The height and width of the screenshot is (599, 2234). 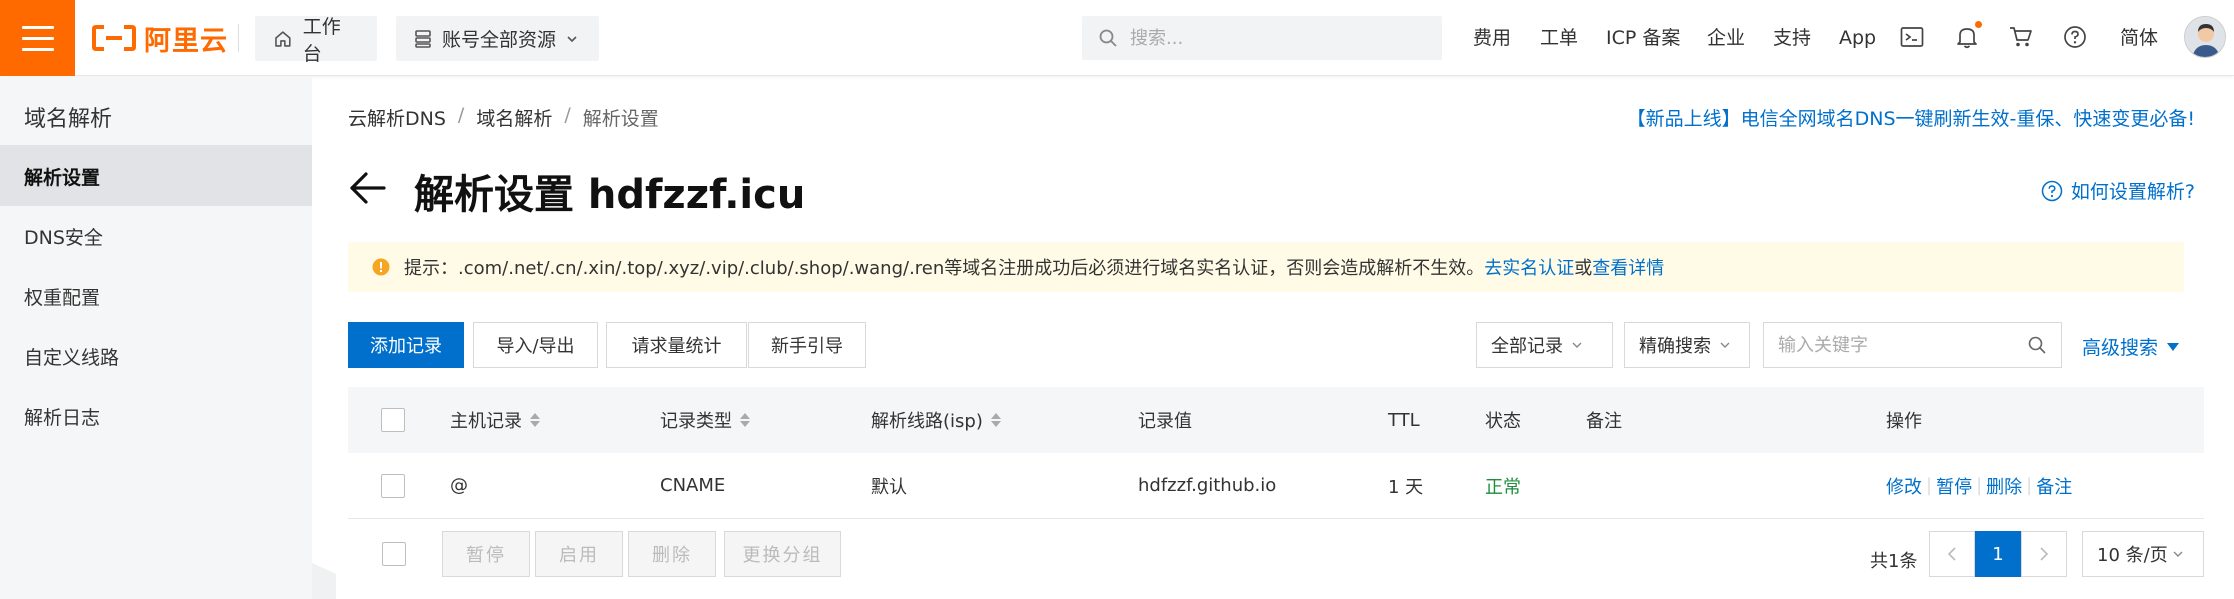 What do you see at coordinates (1894, 561) in the screenshot?
I see `total-count: 共1条` at bounding box center [1894, 561].